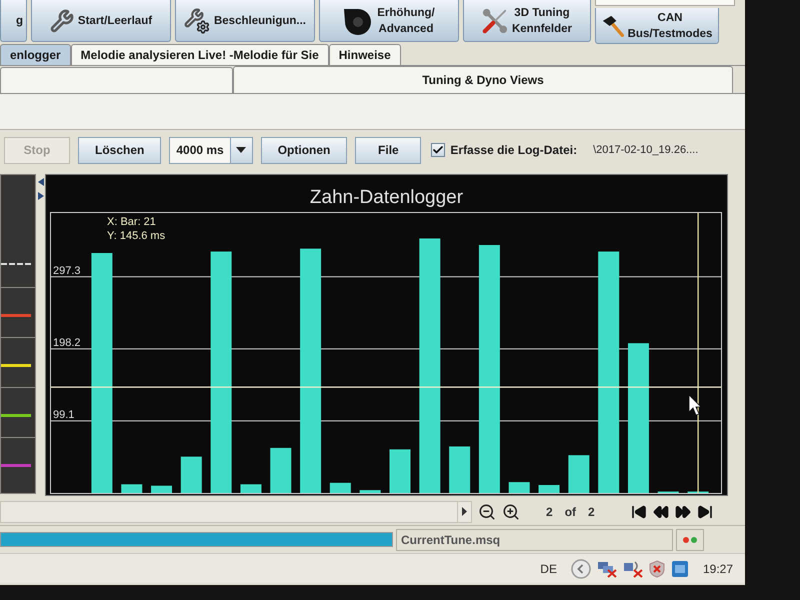 The height and width of the screenshot is (600, 800). Describe the element at coordinates (514, 150) in the screenshot. I see `checkbox-label: Erfasse die Log-Datei:` at that location.